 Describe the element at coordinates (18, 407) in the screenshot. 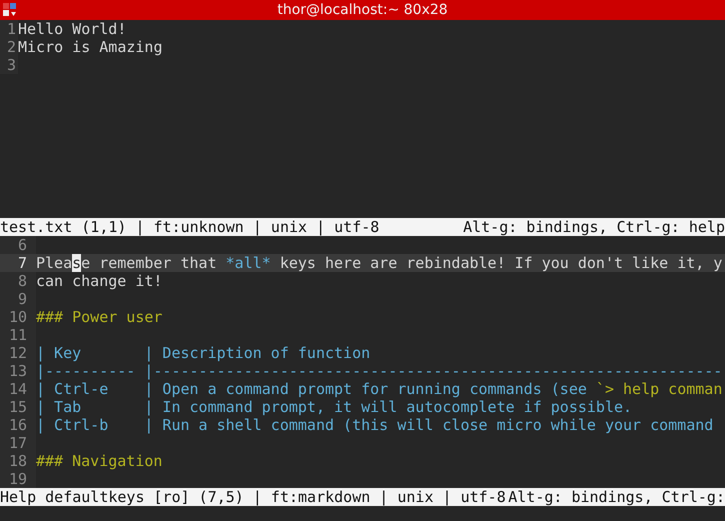

I see `line-number: 15` at that location.